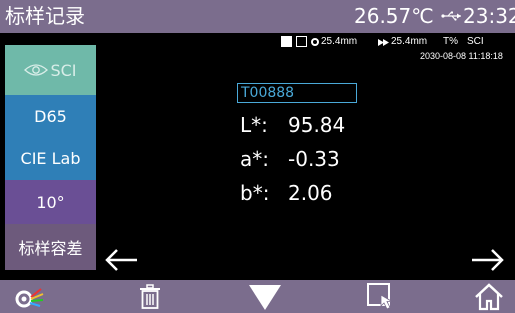  What do you see at coordinates (314, 159) in the screenshot?
I see `a-value: -0.33` at bounding box center [314, 159].